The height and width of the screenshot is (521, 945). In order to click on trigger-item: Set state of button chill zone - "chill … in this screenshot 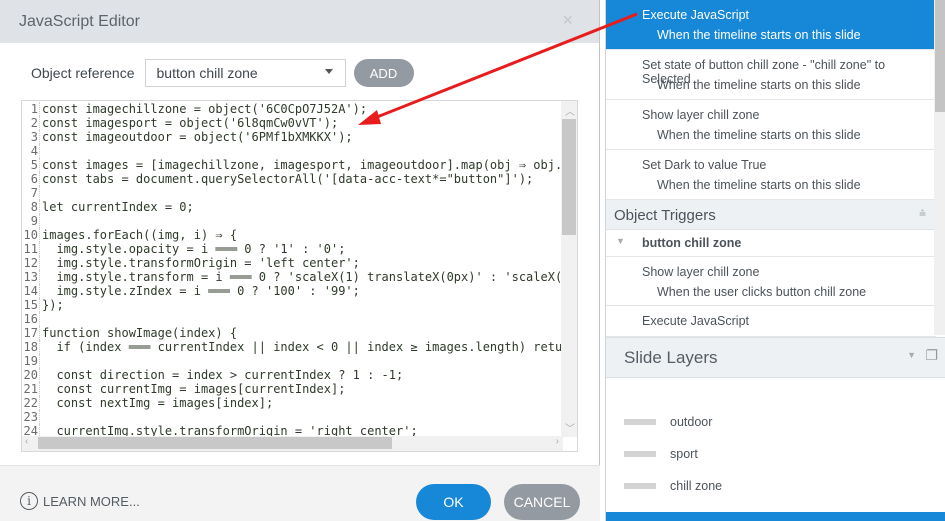, I will do `click(771, 75)`.